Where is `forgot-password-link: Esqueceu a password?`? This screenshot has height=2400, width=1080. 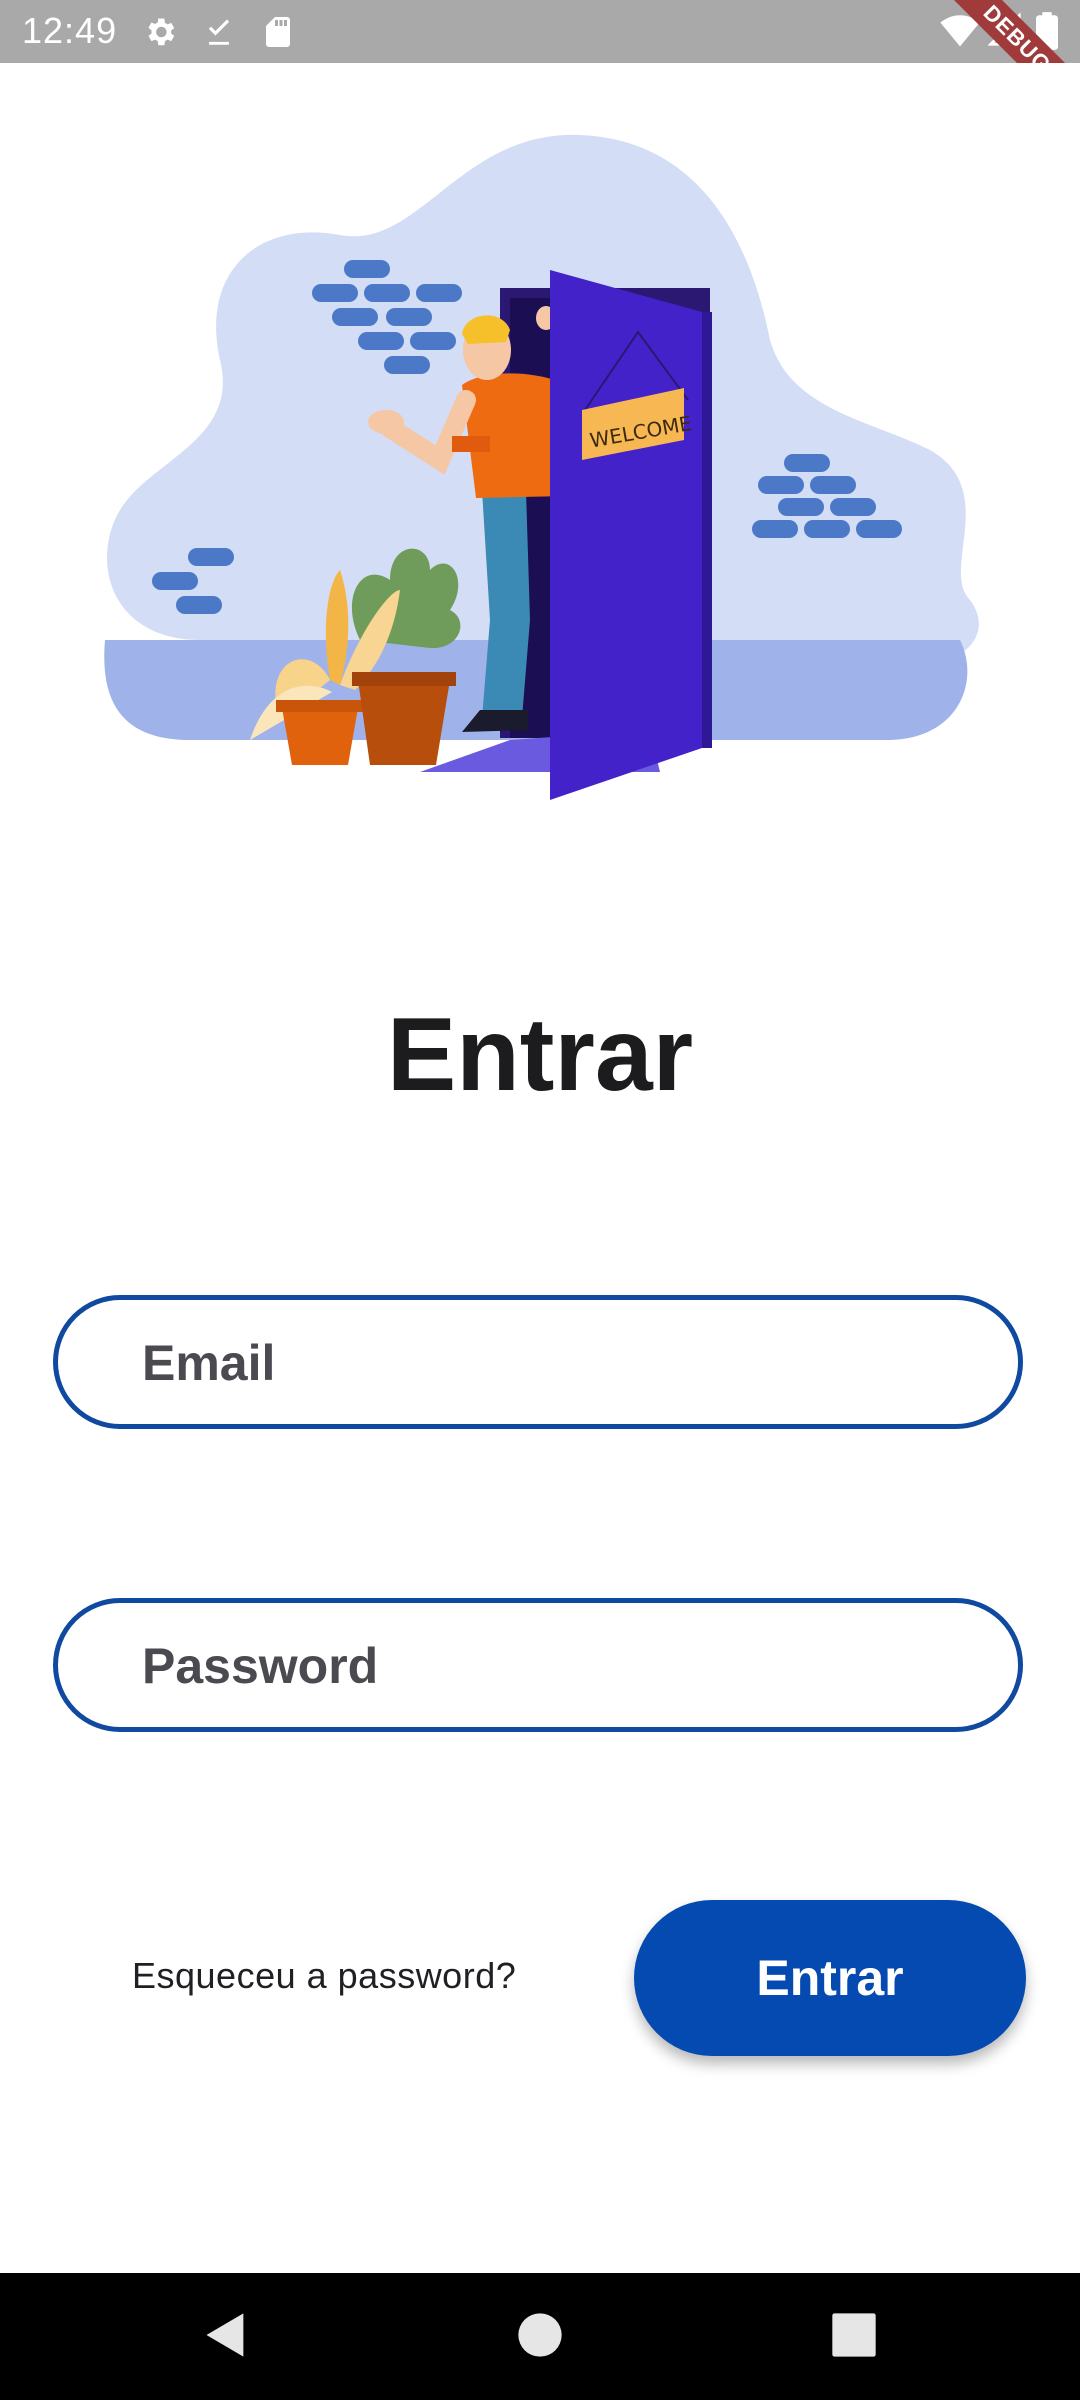 forgot-password-link: Esqueceu a password? is located at coordinates (324, 1976).